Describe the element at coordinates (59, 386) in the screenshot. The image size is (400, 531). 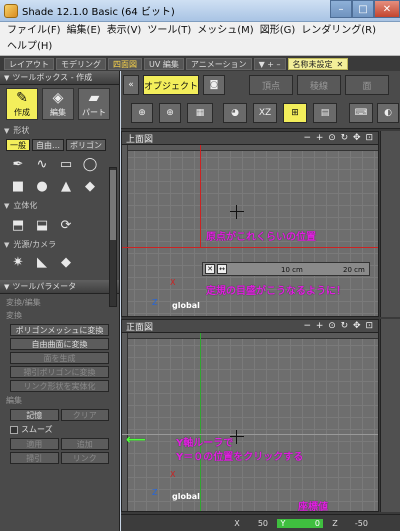
I see `realize-link-button: リンク形状を実体化` at that location.